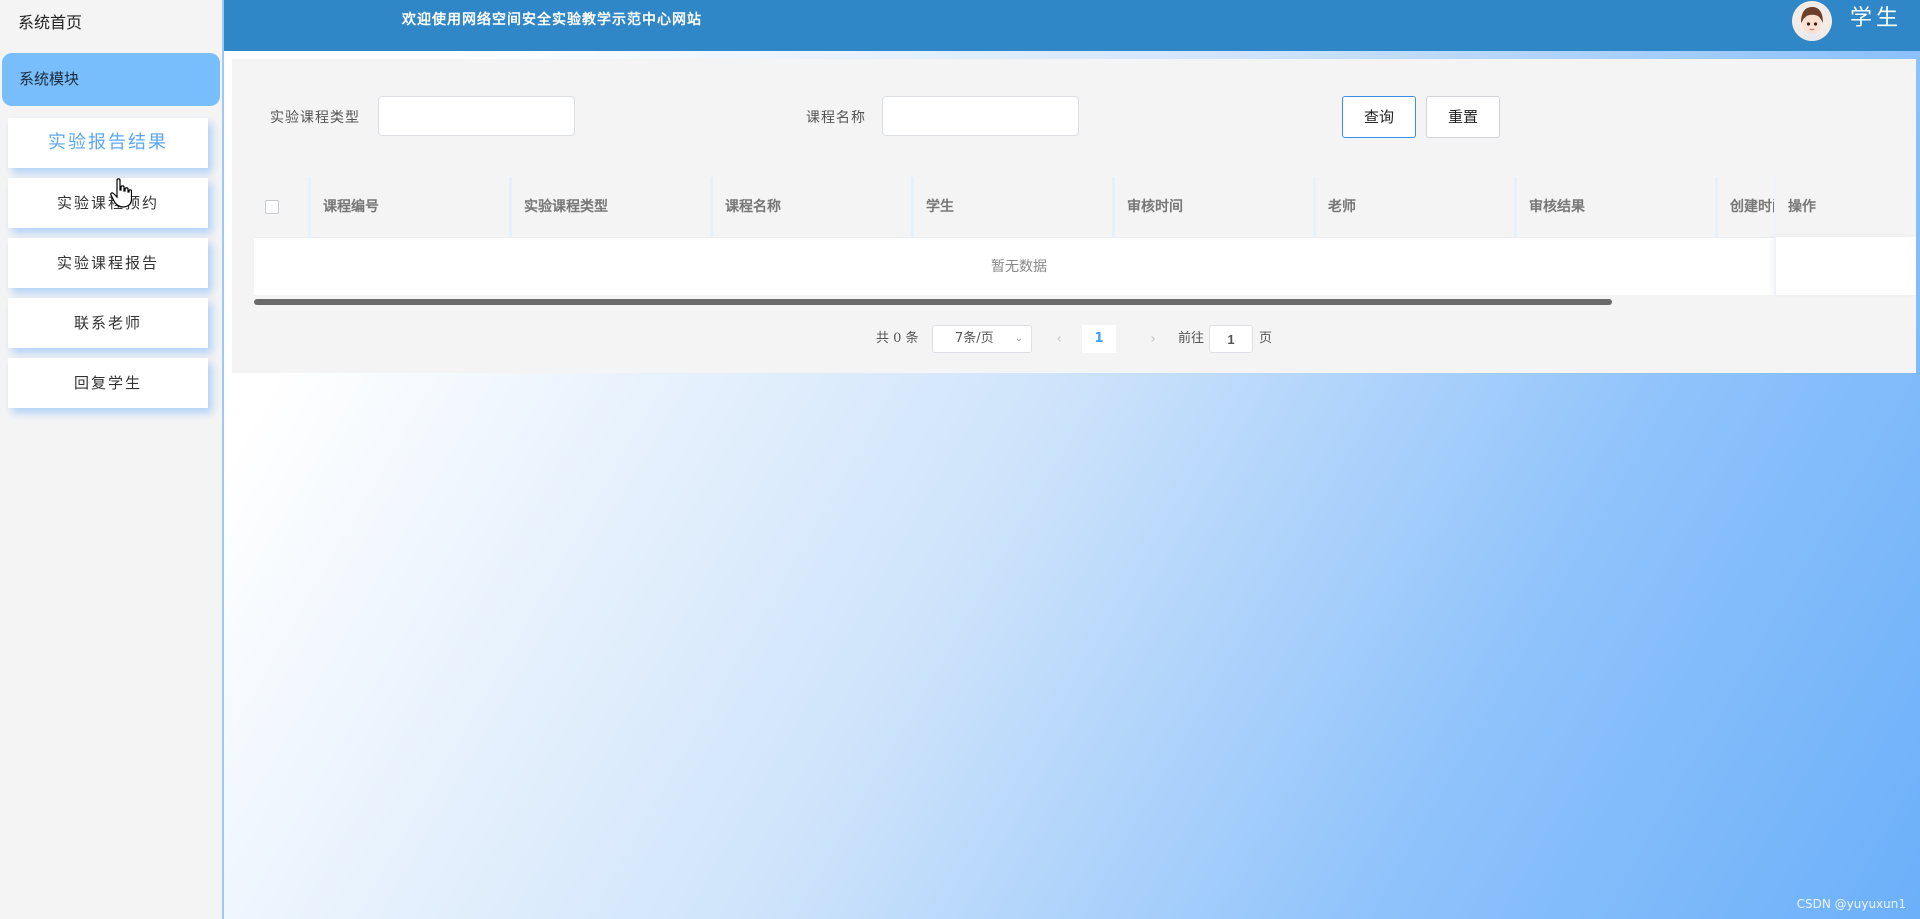  I want to click on page-jump-input, so click(1231, 339).